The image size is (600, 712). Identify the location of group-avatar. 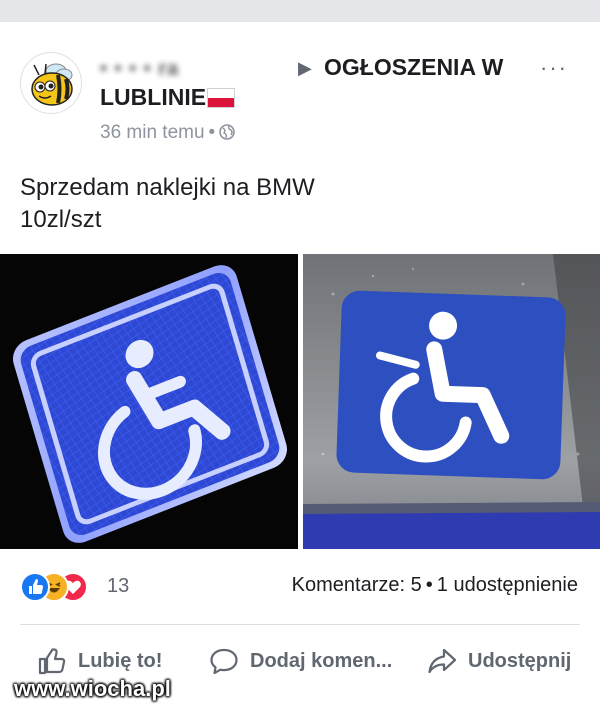
(51, 83).